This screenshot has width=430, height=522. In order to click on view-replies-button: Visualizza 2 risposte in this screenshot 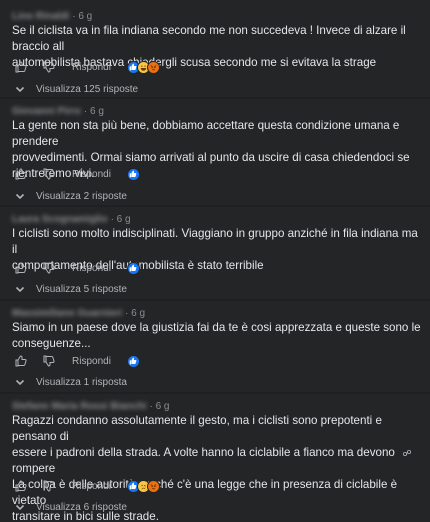, I will do `click(70, 196)`.